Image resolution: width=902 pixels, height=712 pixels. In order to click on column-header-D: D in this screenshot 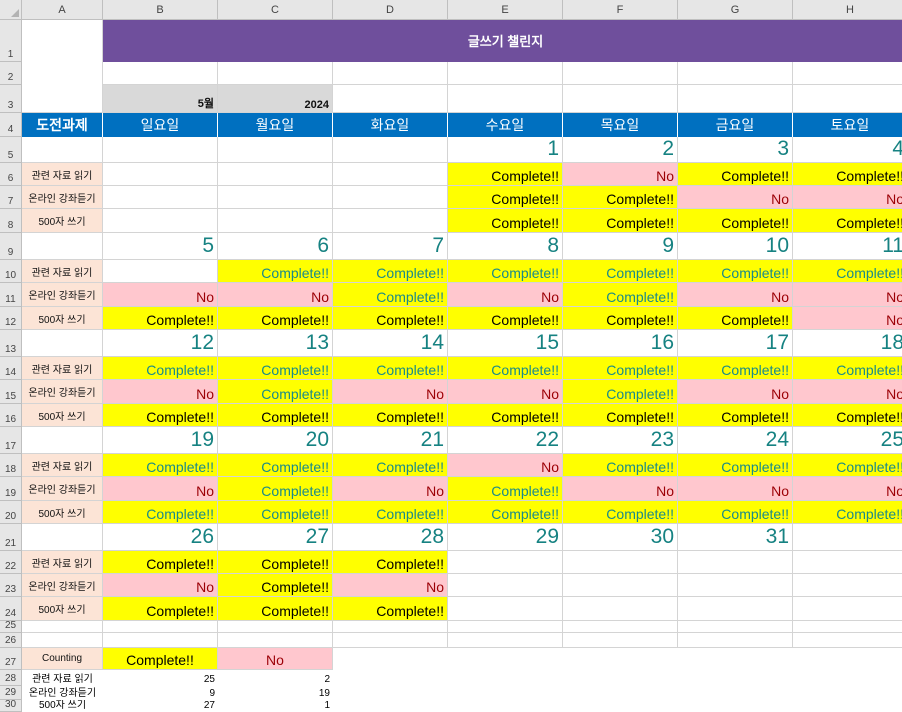, I will do `click(390, 10)`.